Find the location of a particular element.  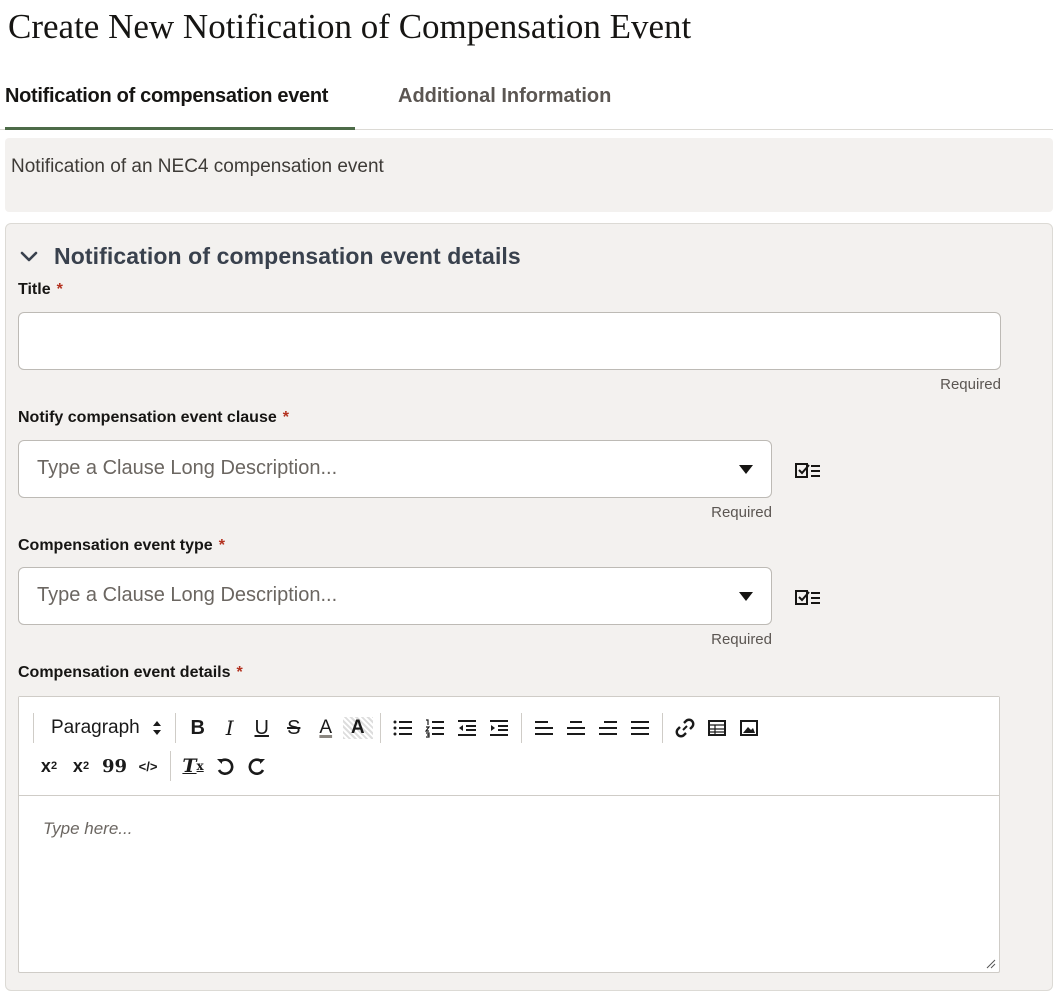

clause-label: Notify compensation event clause * is located at coordinates (153, 418).